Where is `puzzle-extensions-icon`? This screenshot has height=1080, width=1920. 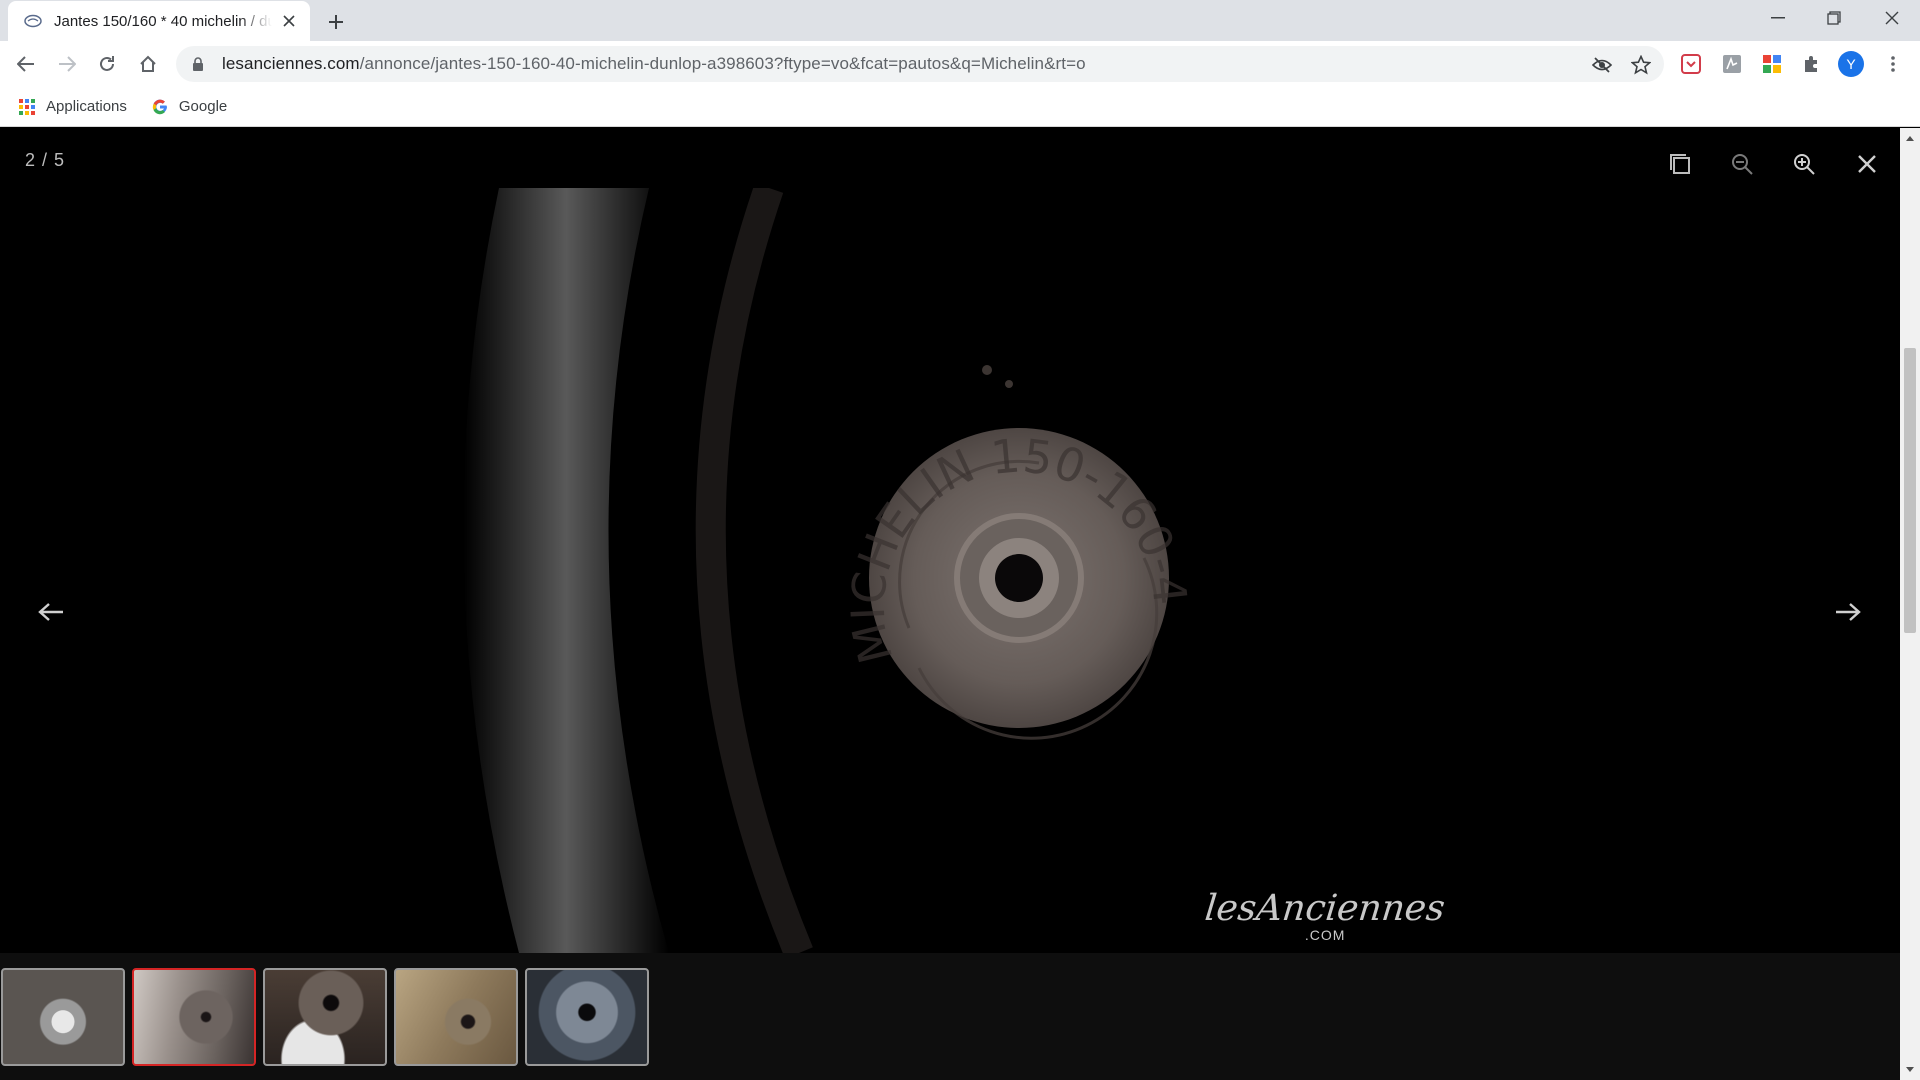 puzzle-extensions-icon is located at coordinates (1812, 64).